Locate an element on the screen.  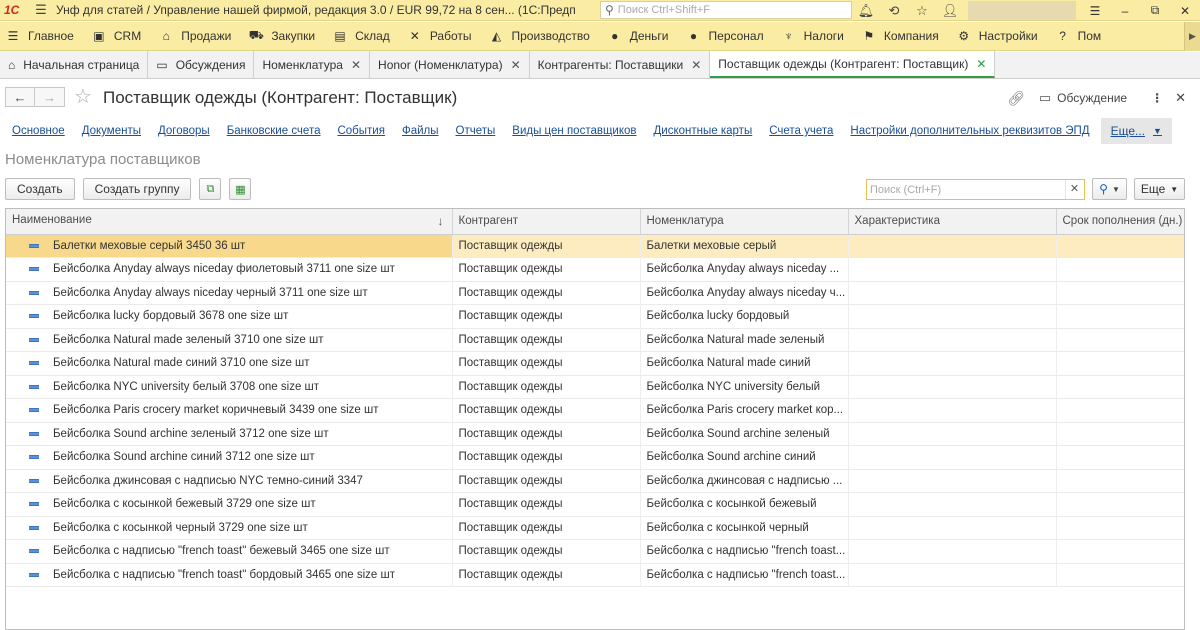
cell-nomenclature: Бейсболка Natural made синий is located at coordinates (744, 363).